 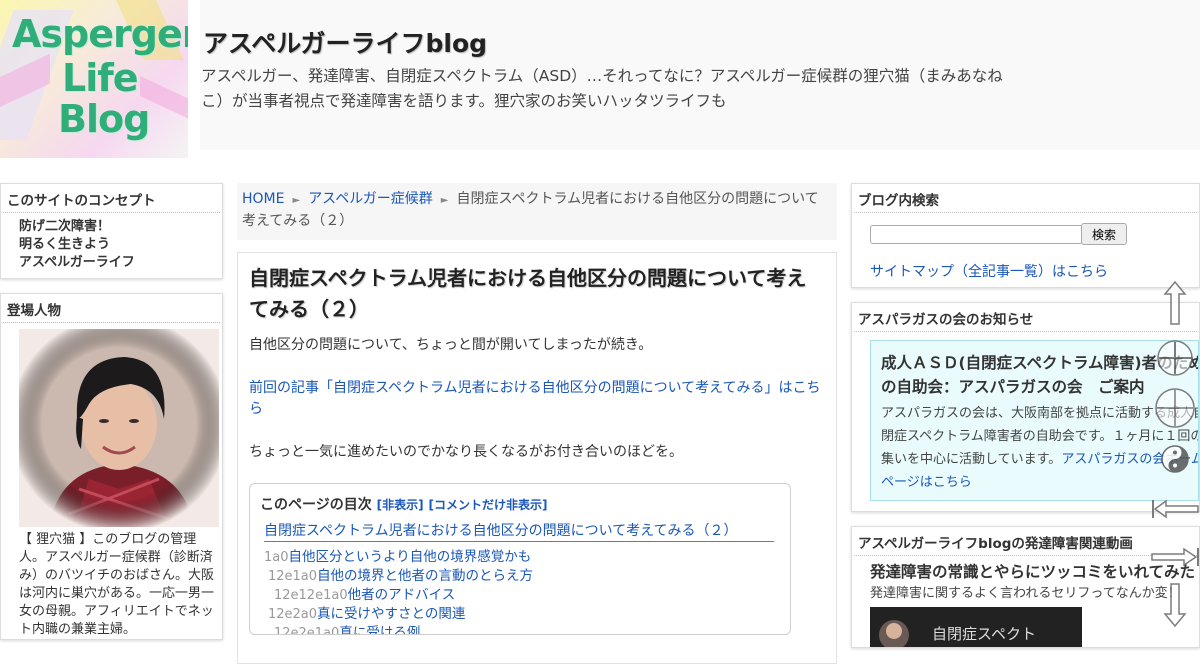 I want to click on notice-homepage-link: ページはこちら, so click(x=926, y=482).